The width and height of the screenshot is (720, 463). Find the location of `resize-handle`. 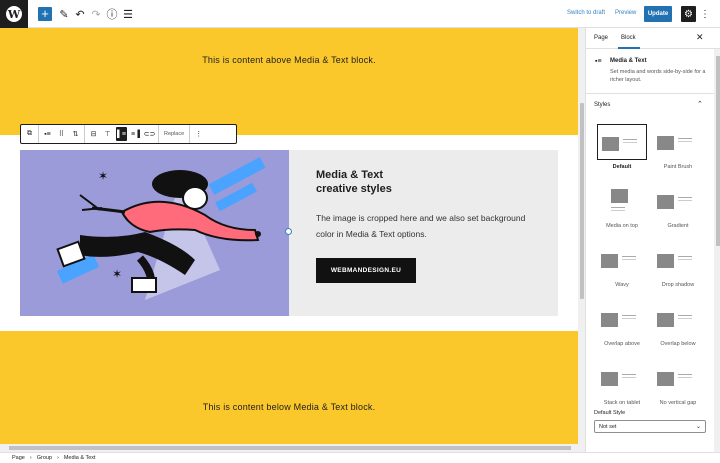

resize-handle is located at coordinates (288, 231).